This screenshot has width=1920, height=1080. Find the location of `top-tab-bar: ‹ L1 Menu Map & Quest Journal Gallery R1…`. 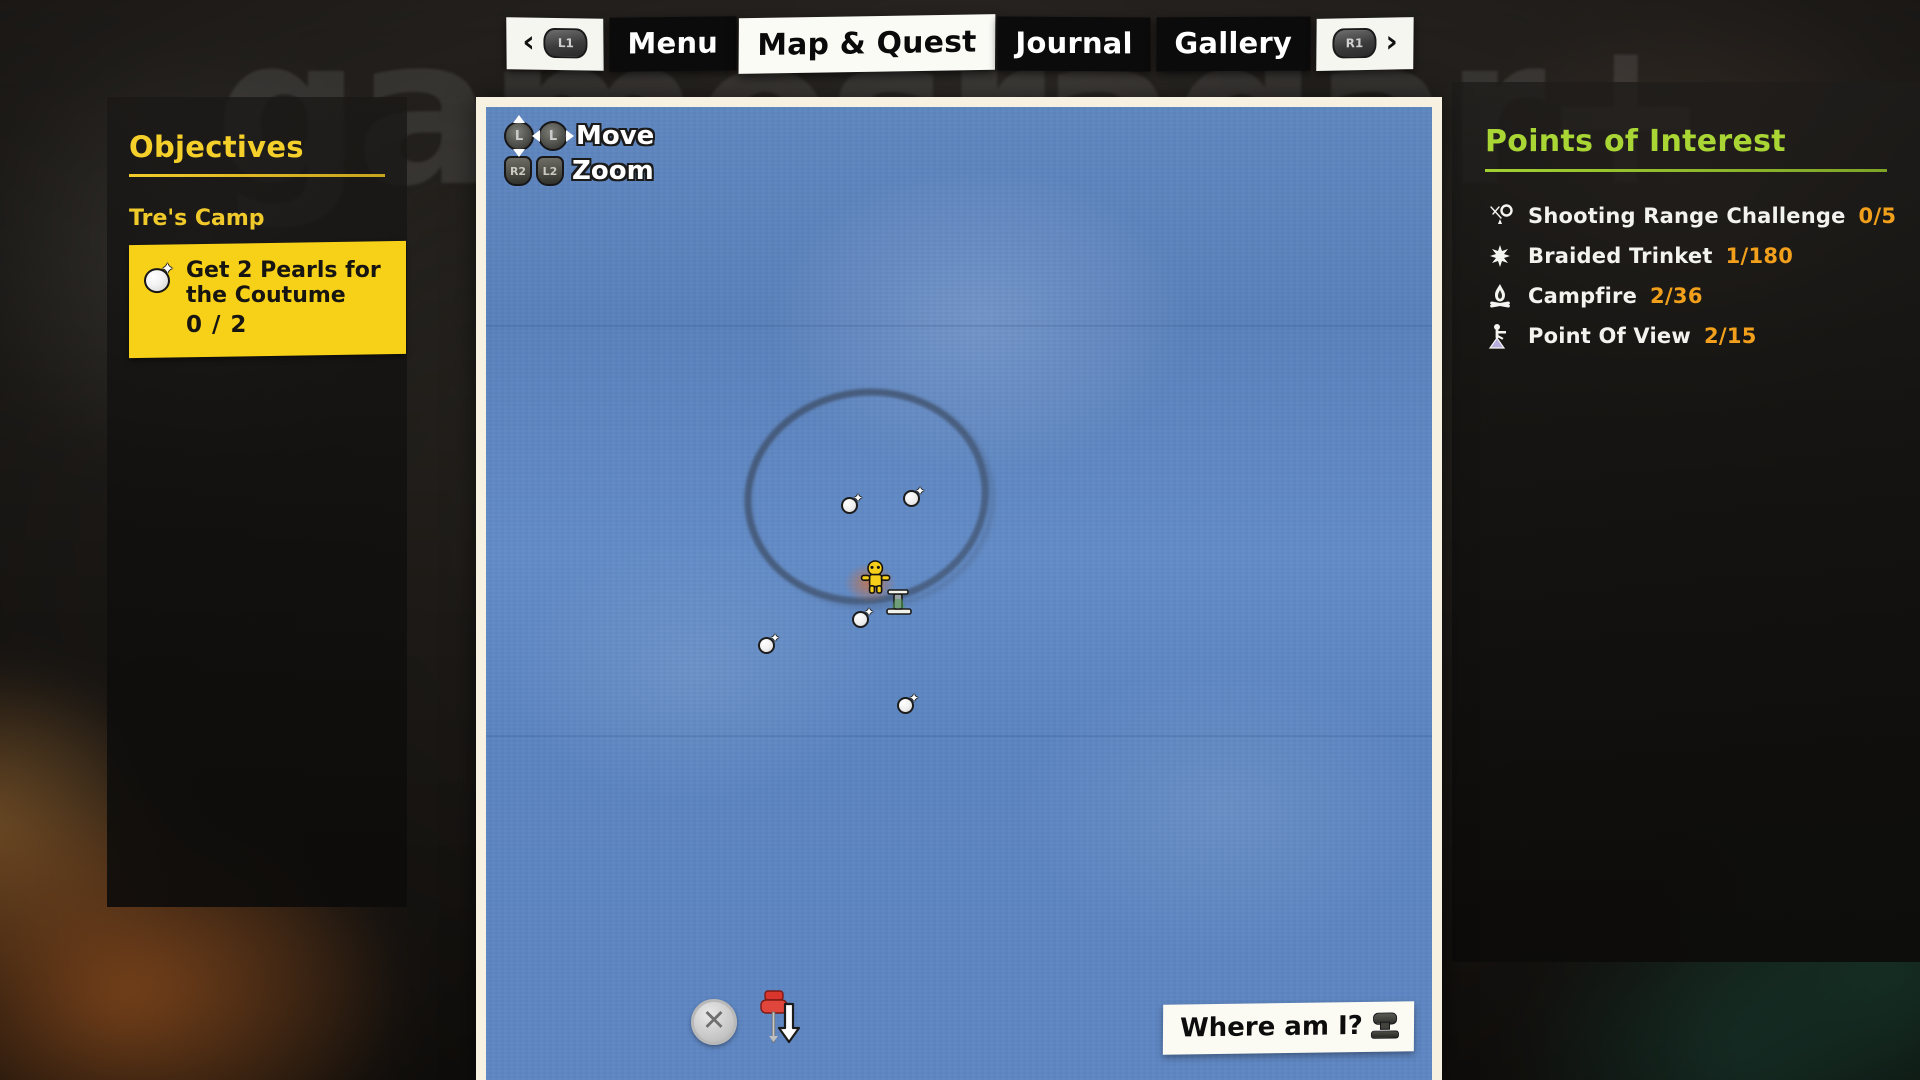

top-tab-bar: ‹ L1 Menu Map & Quest Journal Gallery R1… is located at coordinates (960, 44).